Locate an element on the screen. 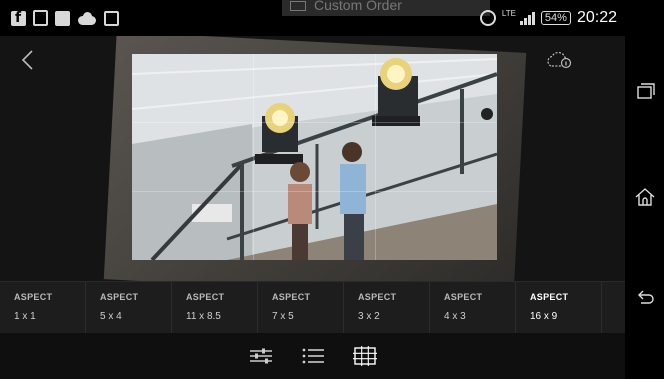 Image resolution: width=664 pixels, height=379 pixels. cloud-icon is located at coordinates (87, 18).